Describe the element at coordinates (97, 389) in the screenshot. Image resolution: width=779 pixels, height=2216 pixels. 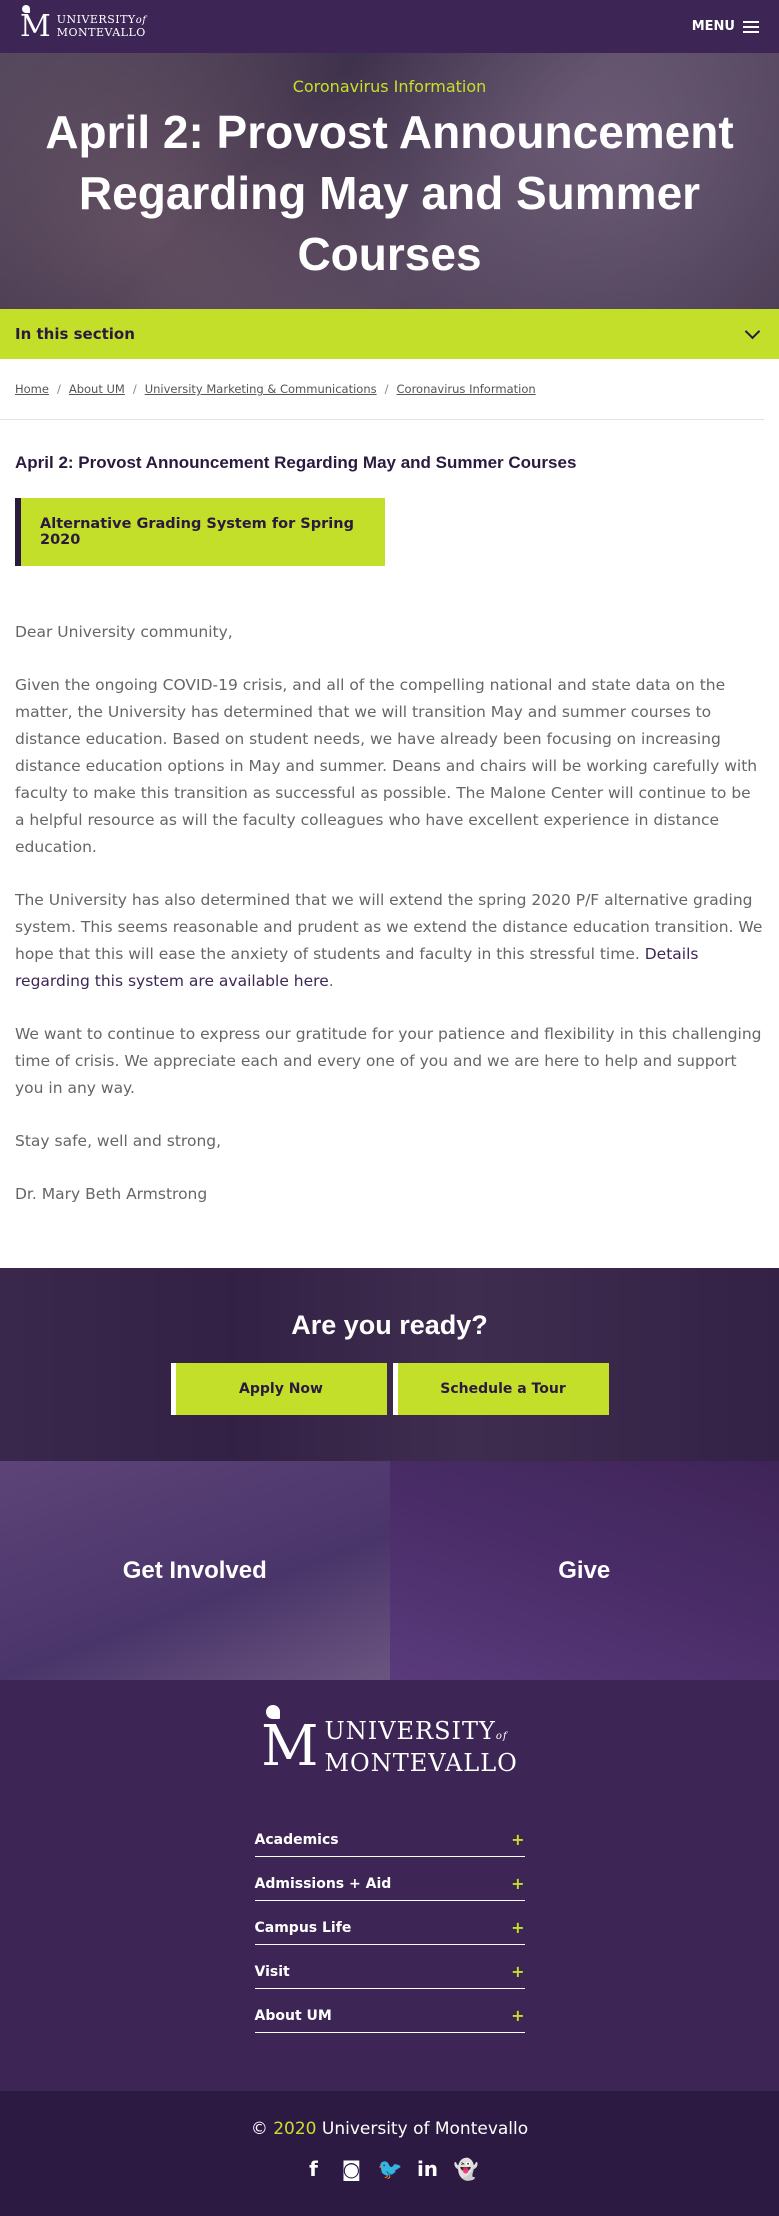
I see `breadcrumb-about-um: About UM` at that location.